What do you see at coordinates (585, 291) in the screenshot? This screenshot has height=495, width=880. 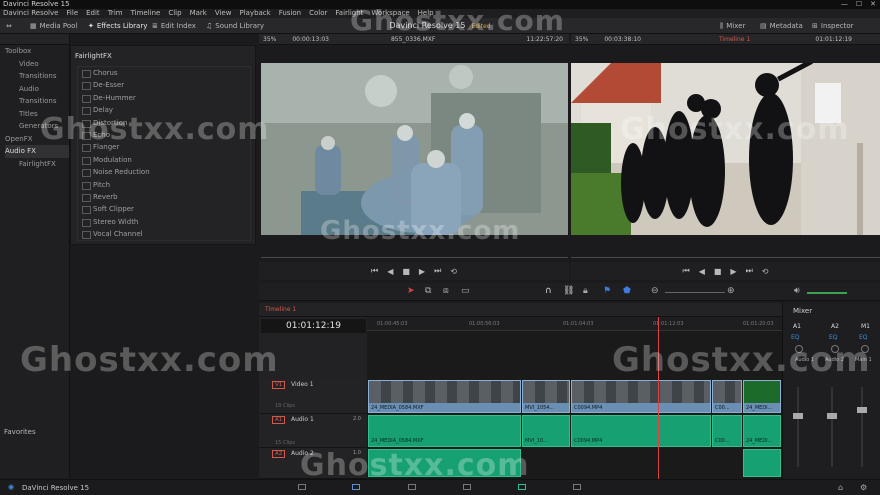 I see `lock-icon: 🔒︎` at bounding box center [585, 291].